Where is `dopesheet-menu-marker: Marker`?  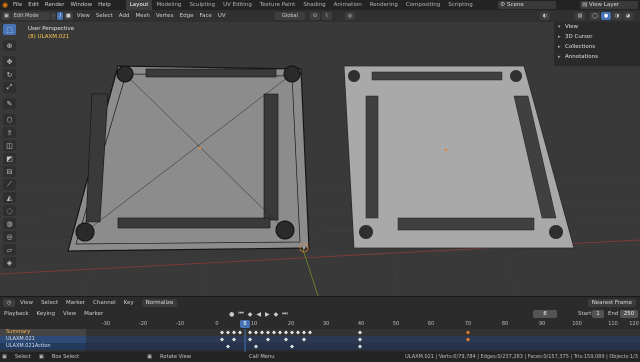 dopesheet-menu-marker: Marker is located at coordinates (75, 303).